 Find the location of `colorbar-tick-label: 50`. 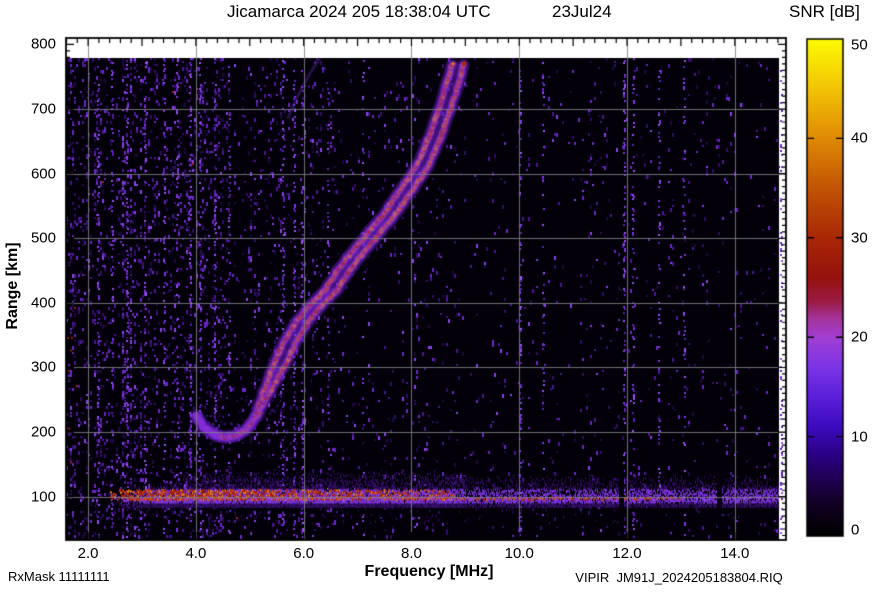

colorbar-tick-label: 50 is located at coordinates (859, 45).